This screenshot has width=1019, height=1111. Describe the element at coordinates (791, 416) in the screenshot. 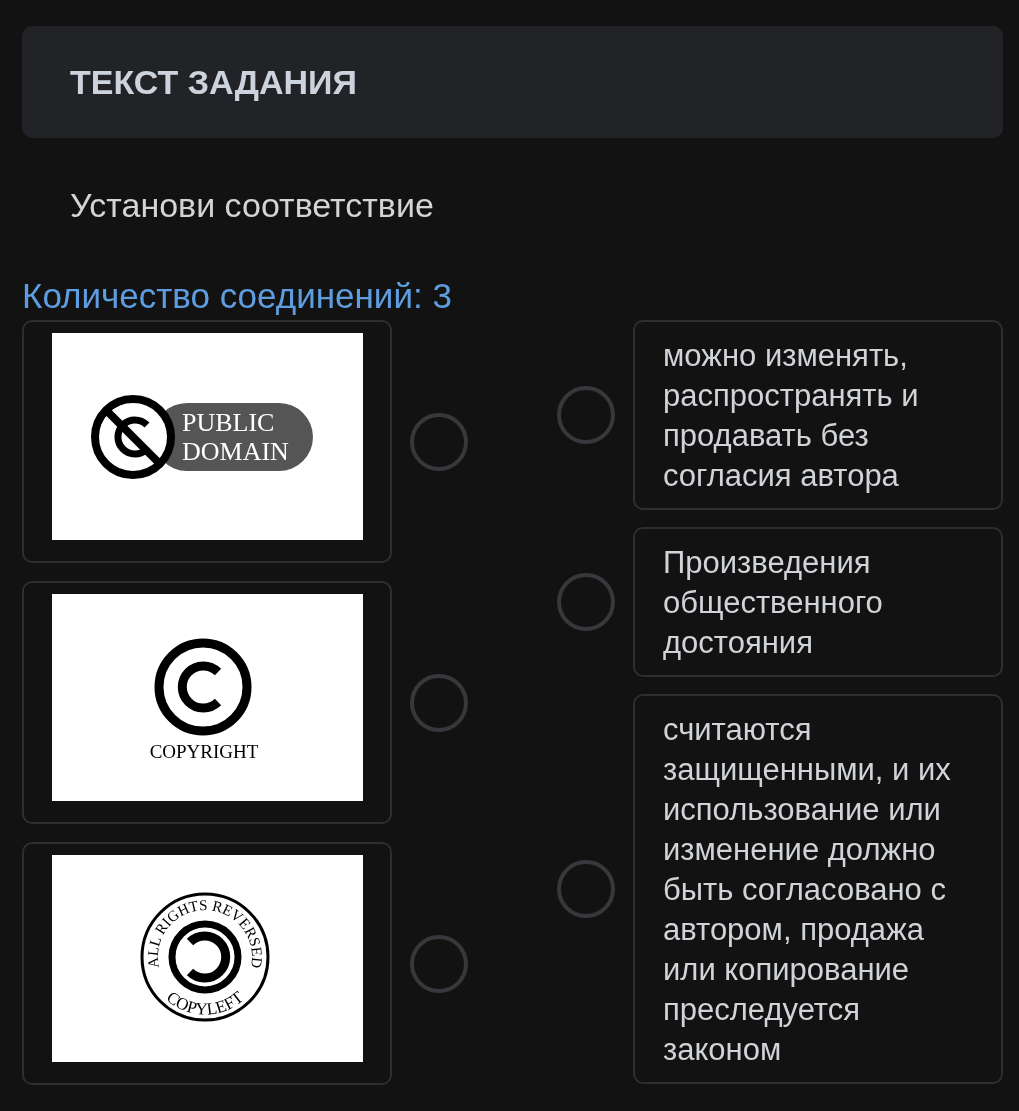

I see `option-text: можно изменять, распространять и продавать без согласия автора` at that location.